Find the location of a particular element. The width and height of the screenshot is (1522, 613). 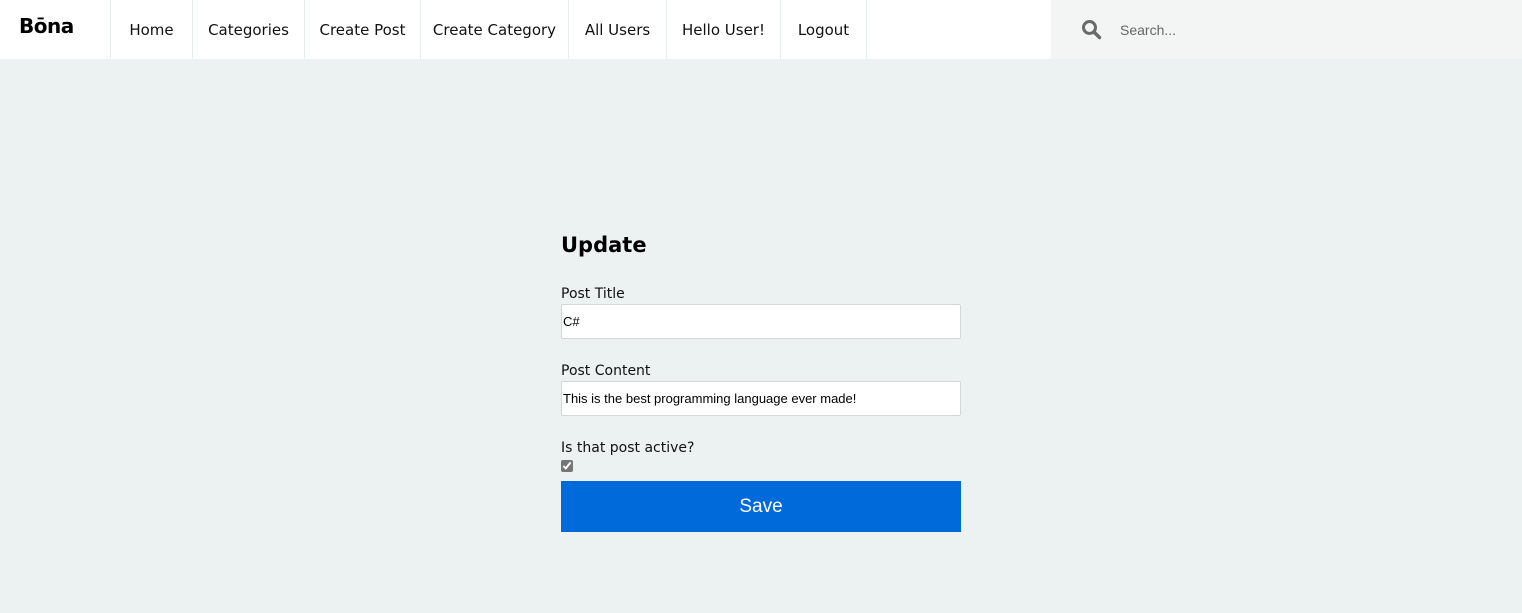

post-content-label: Post Content is located at coordinates (606, 371).